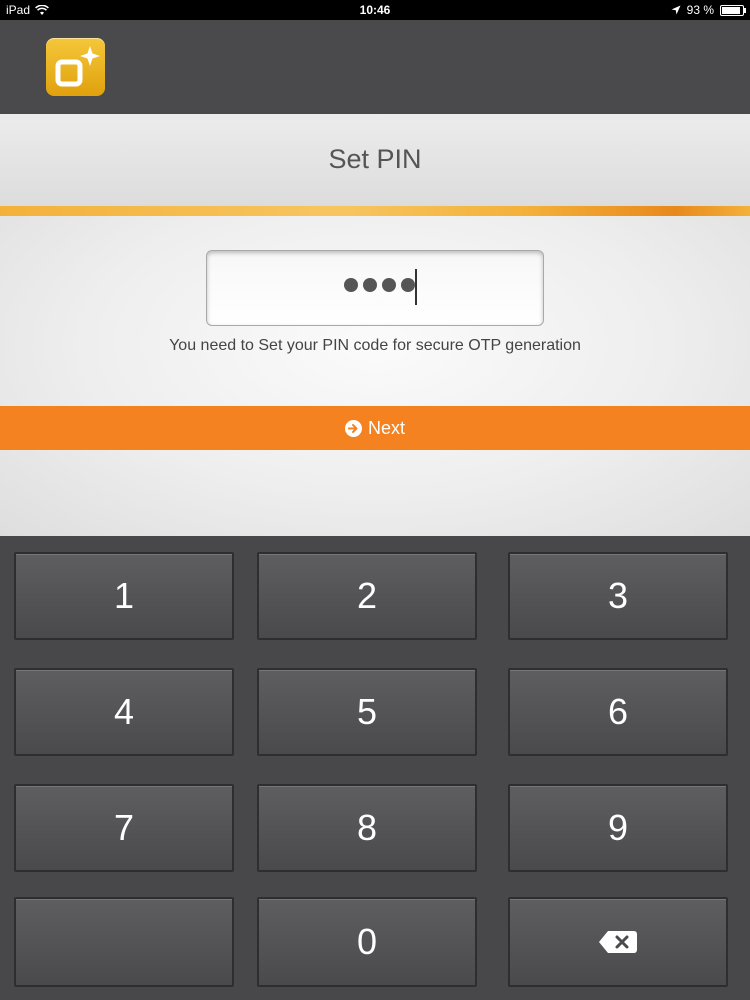 The image size is (750, 1000). Describe the element at coordinates (367, 712) in the screenshot. I see `key-5: 5` at that location.